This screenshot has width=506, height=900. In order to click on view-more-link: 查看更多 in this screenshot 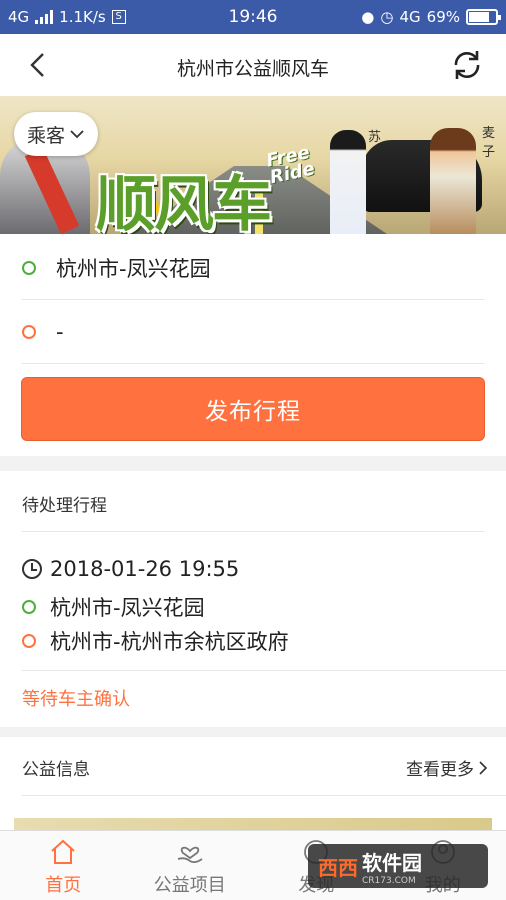, I will do `click(447, 767)`.